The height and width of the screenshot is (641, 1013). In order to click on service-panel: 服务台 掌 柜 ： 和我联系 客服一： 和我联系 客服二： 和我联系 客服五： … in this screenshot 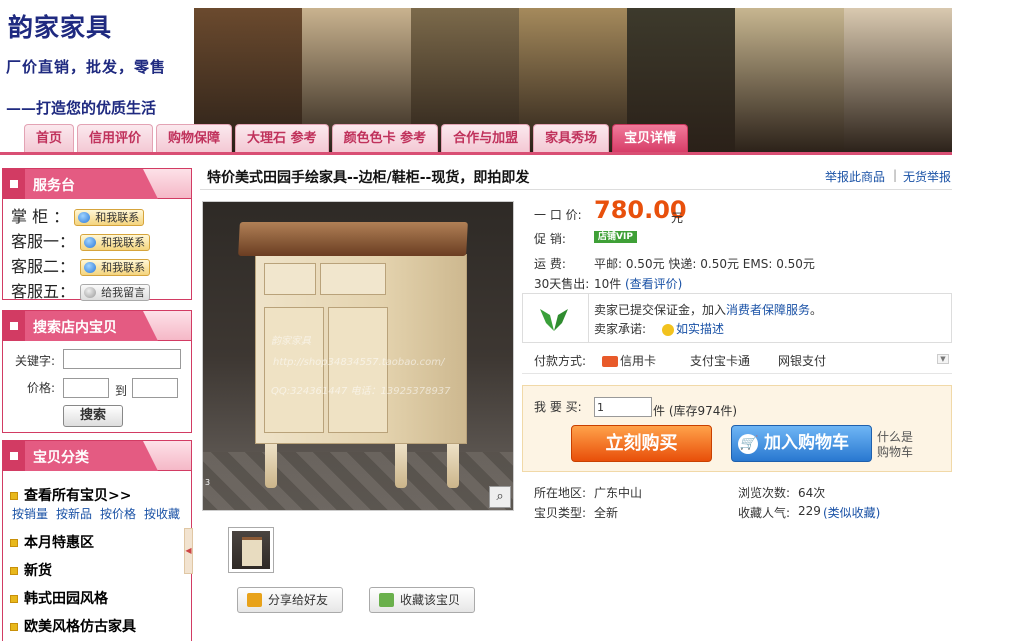, I will do `click(97, 234)`.